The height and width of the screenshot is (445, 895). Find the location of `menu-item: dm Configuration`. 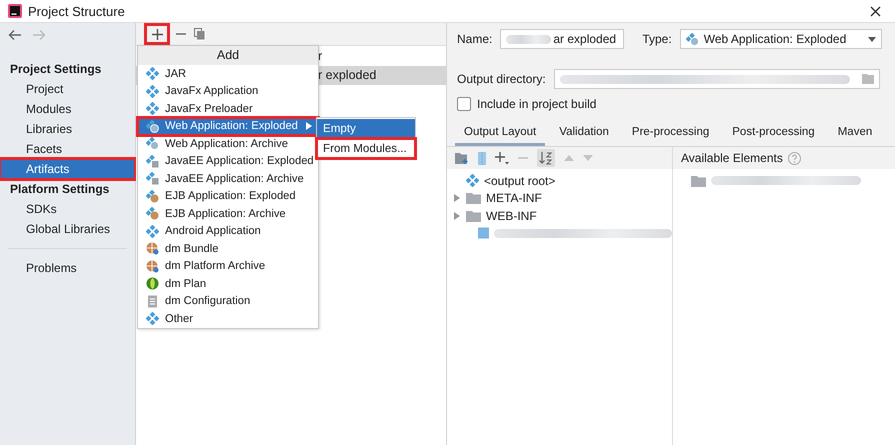

menu-item: dm Configuration is located at coordinates (228, 301).